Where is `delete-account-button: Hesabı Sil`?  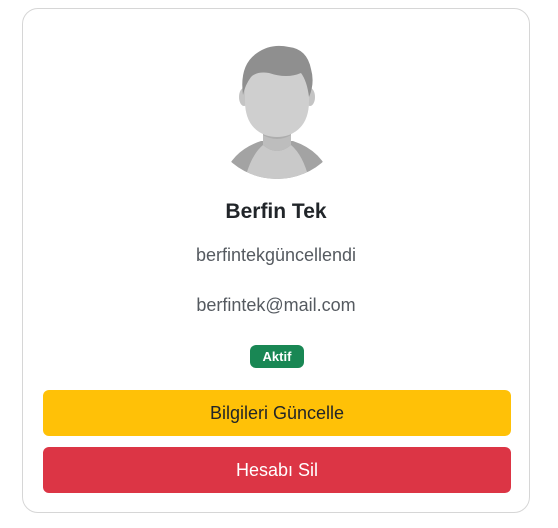
delete-account-button: Hesabı Sil is located at coordinates (277, 470).